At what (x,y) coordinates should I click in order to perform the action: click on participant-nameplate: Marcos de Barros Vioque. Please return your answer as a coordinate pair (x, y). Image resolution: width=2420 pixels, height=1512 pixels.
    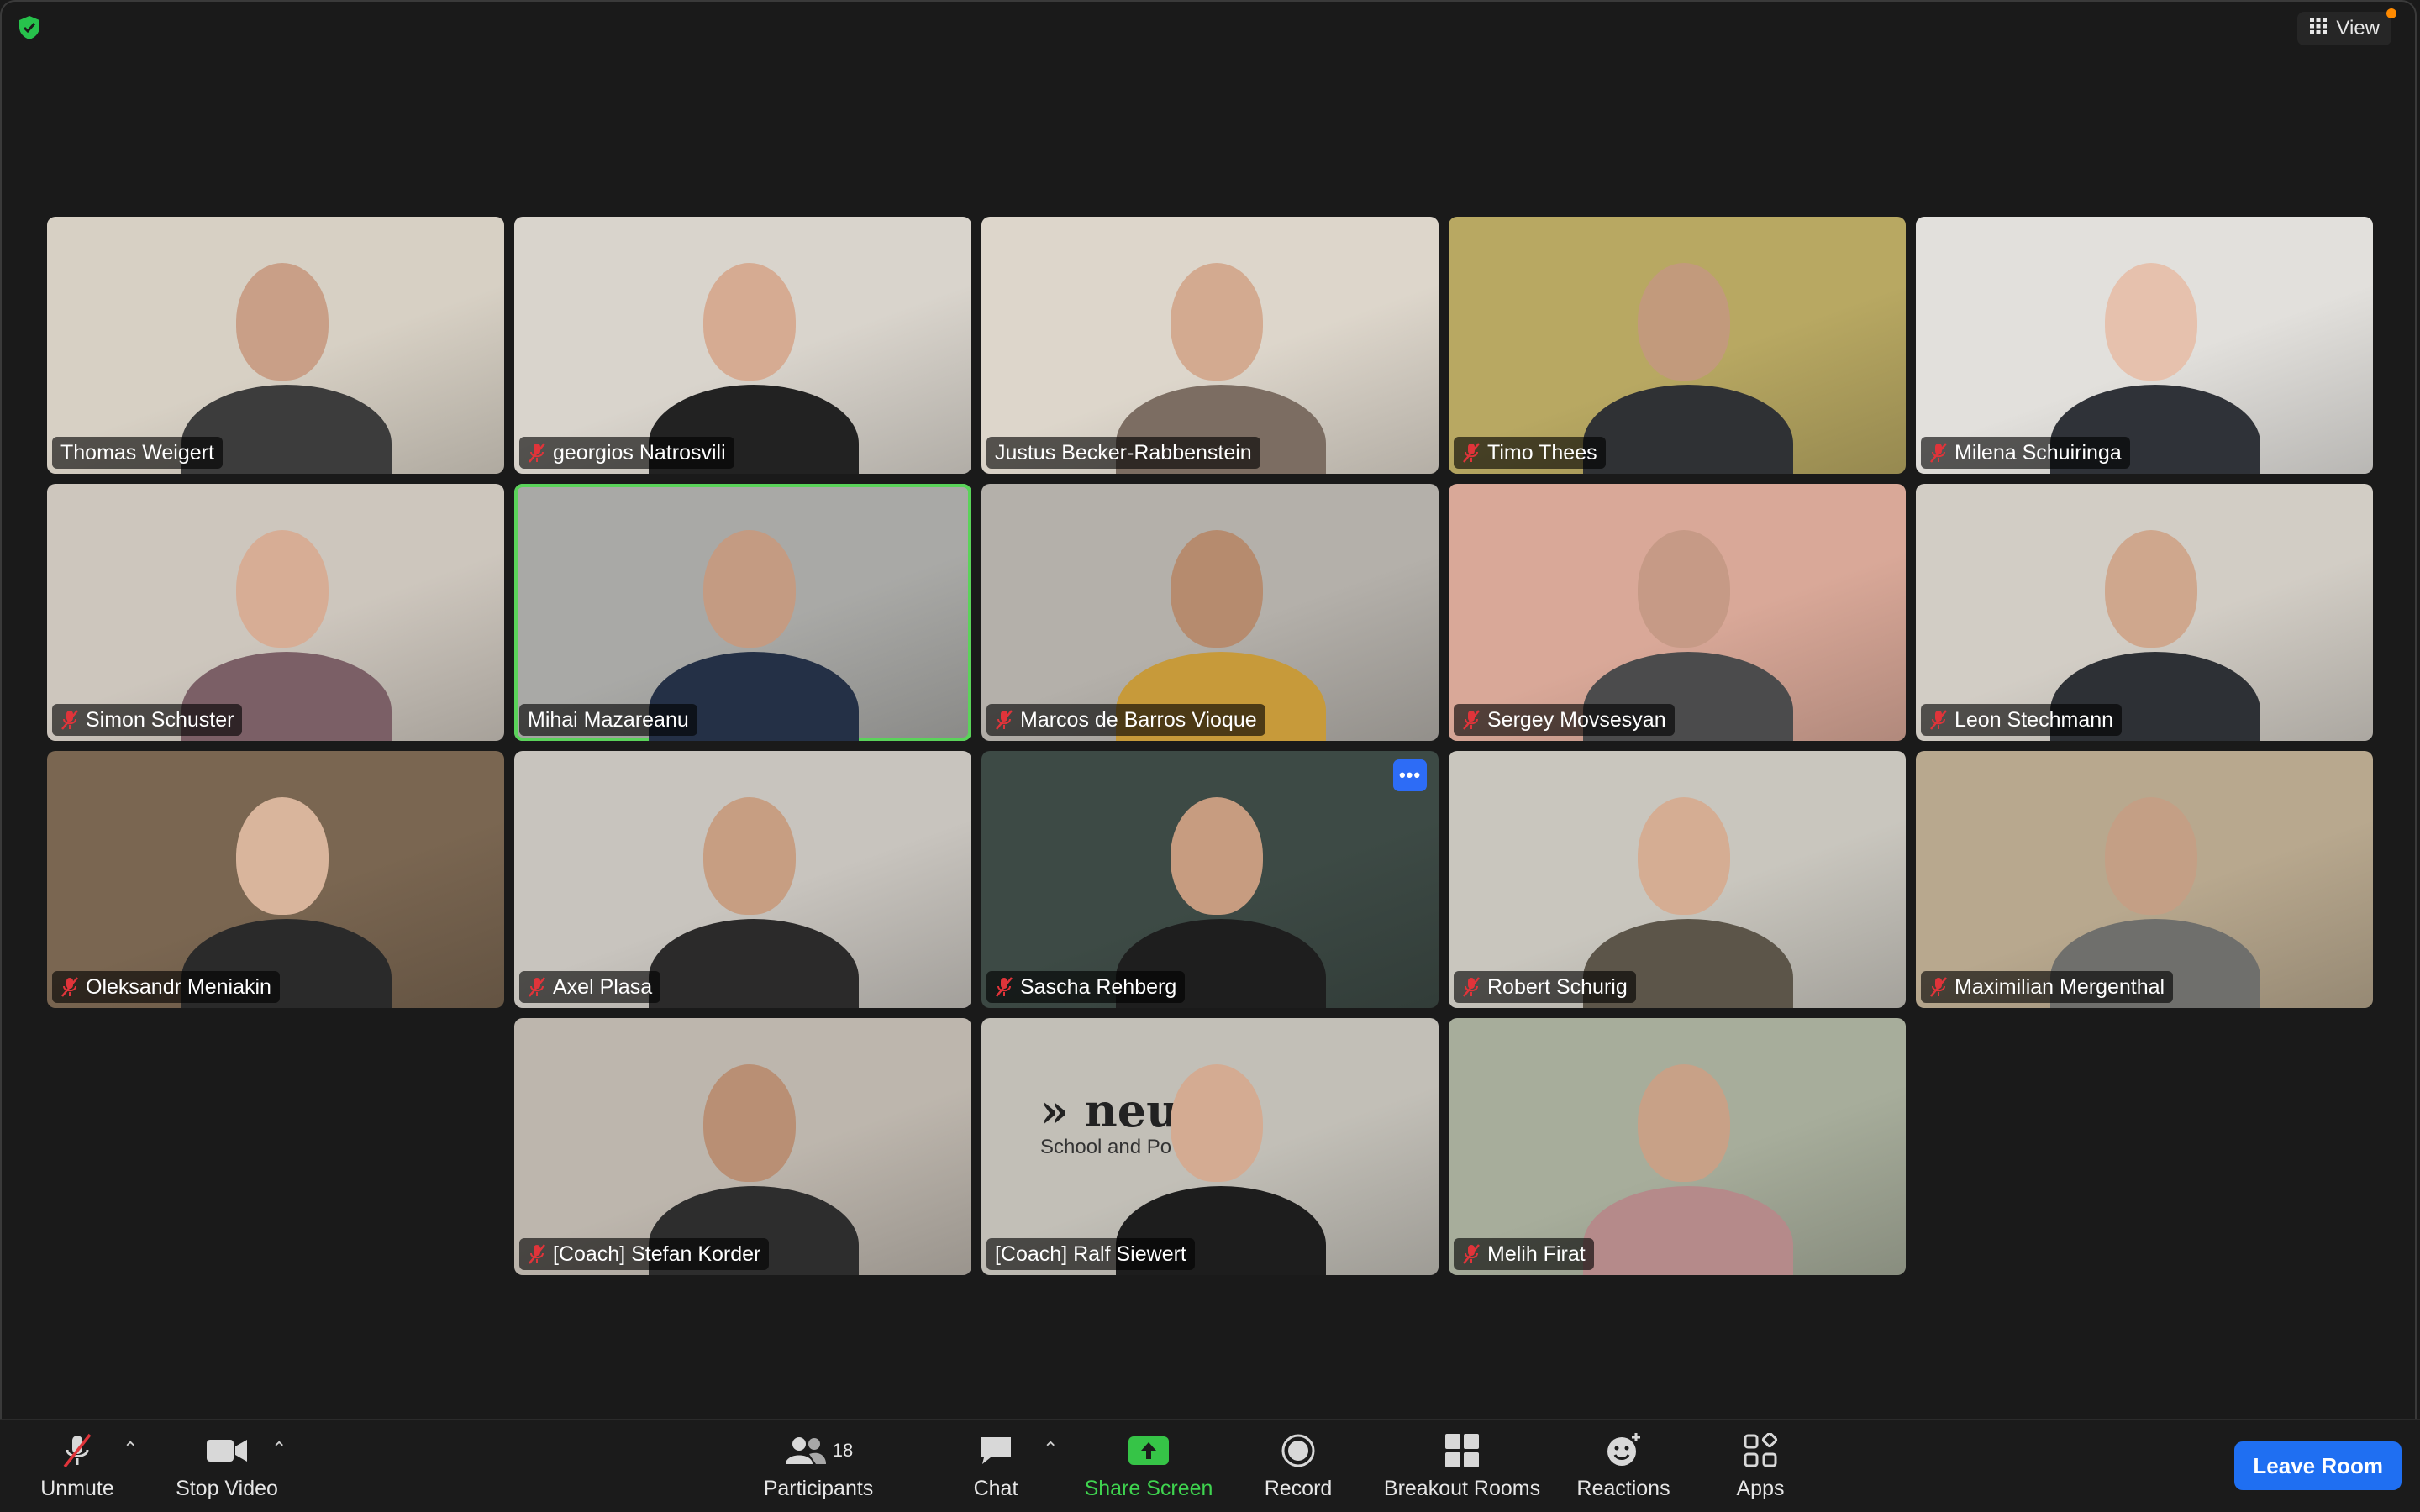
    Looking at the image, I should click on (1125, 720).